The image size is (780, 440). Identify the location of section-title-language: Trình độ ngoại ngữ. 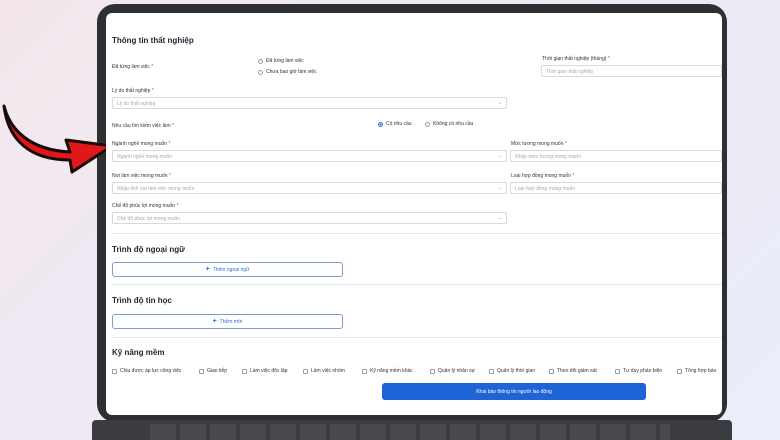
(148, 249).